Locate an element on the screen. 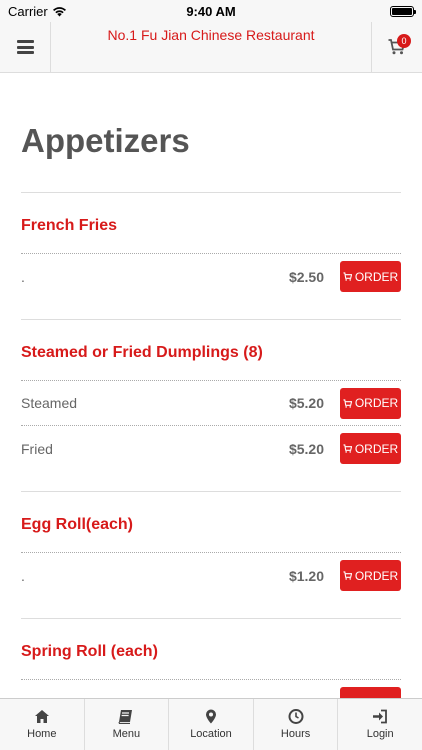  status-left: Carrier is located at coordinates (37, 11).